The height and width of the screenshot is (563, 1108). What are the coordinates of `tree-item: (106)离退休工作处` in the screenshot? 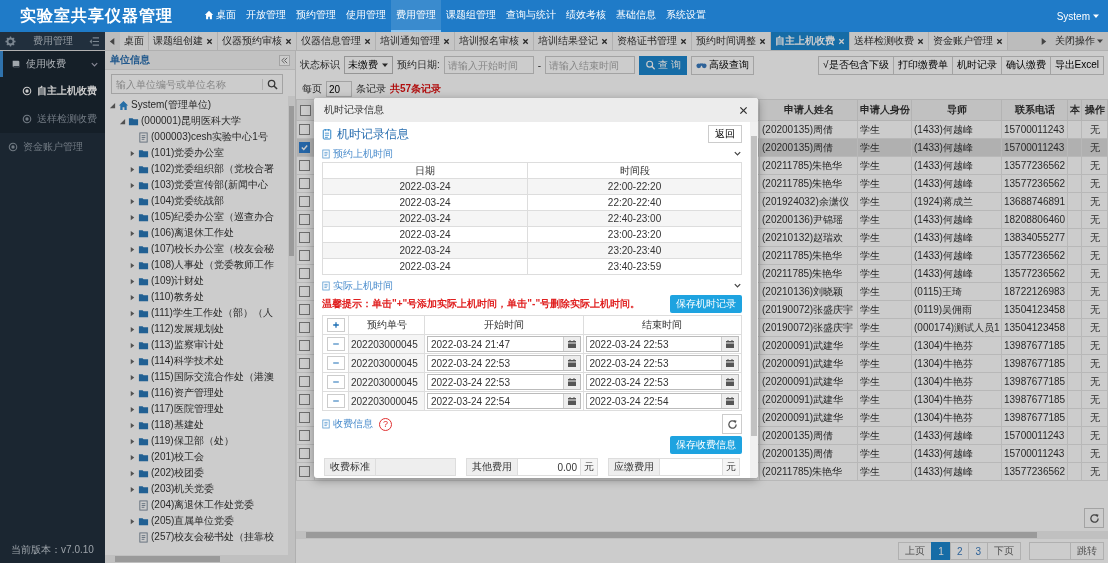 It's located at (182, 233).